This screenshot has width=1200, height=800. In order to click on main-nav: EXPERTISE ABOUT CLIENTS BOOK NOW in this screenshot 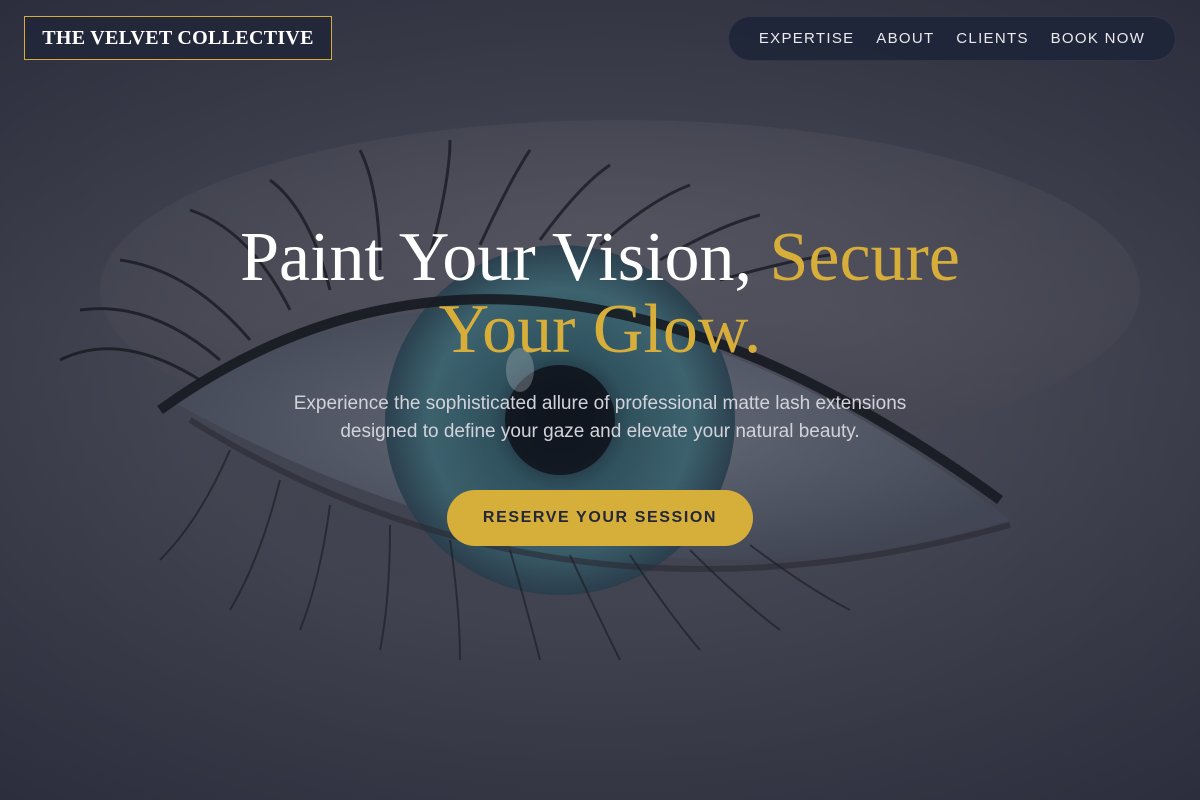, I will do `click(952, 38)`.